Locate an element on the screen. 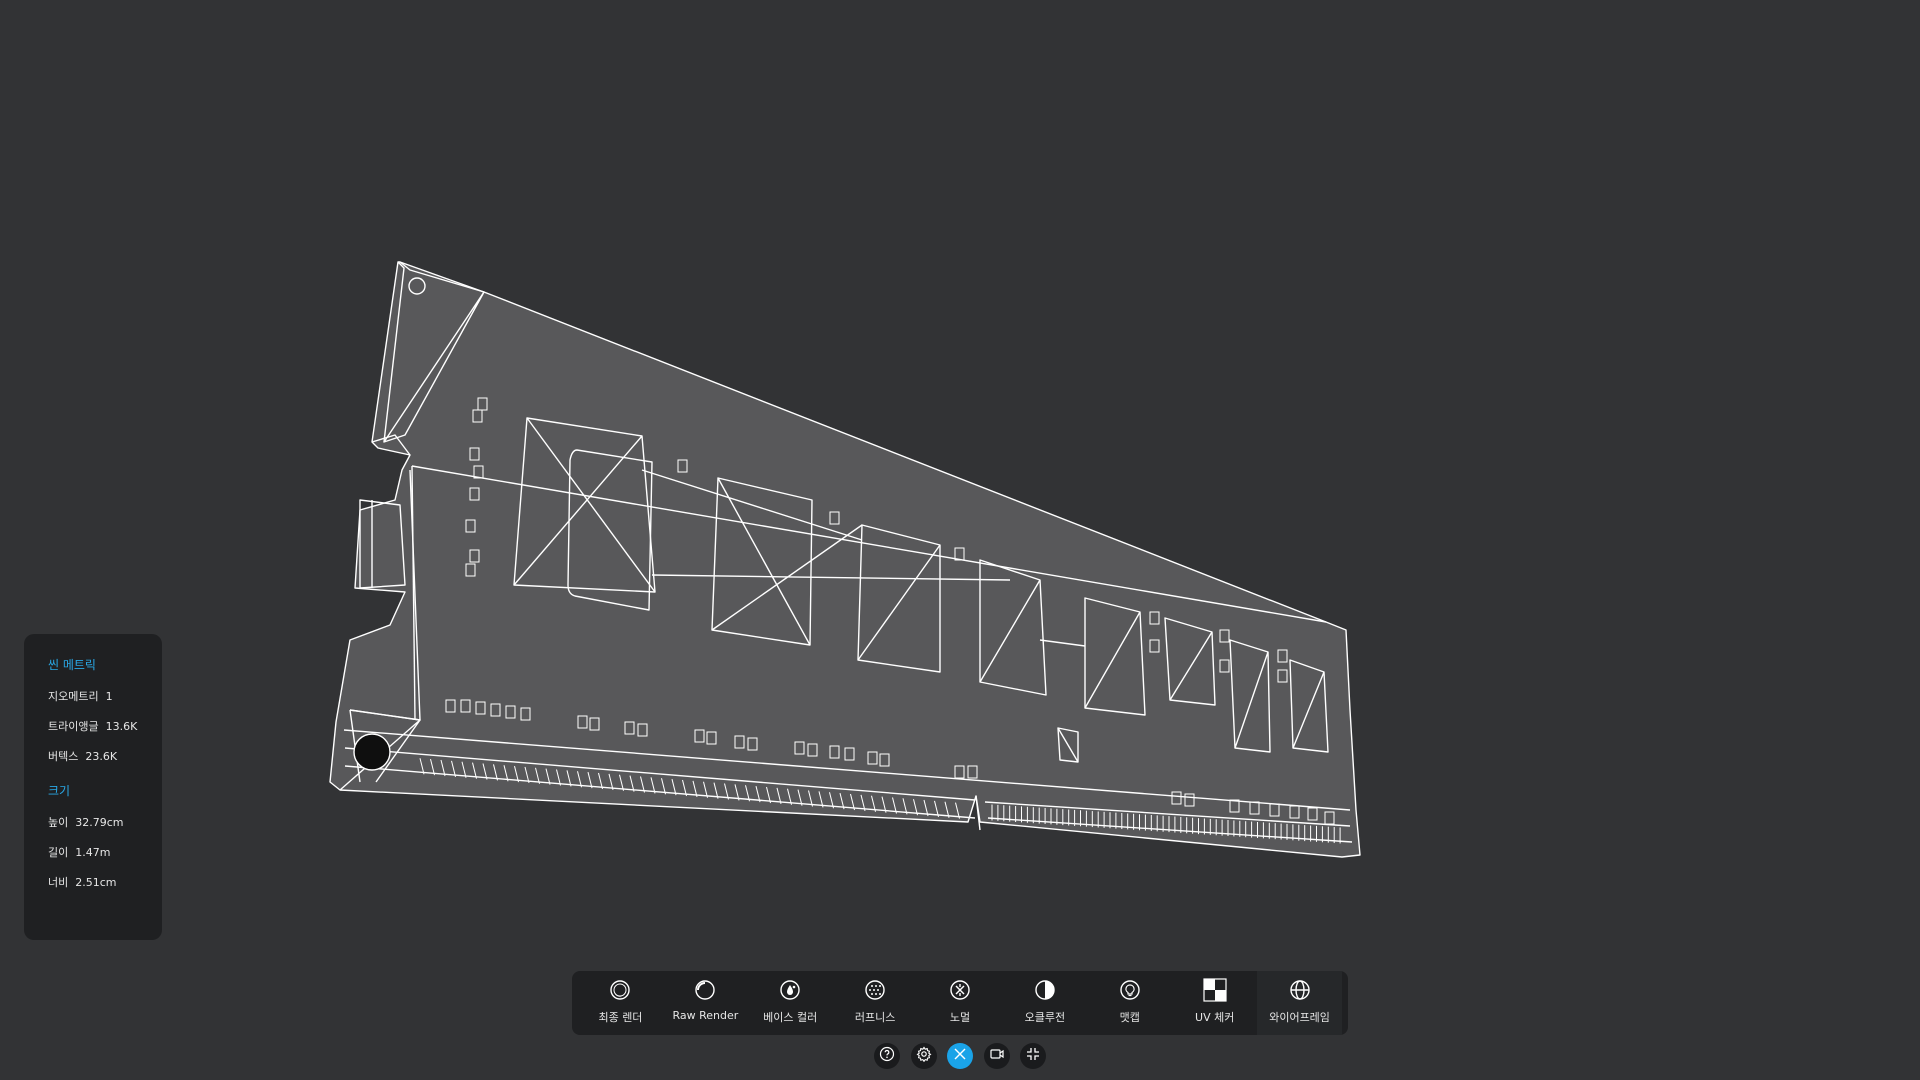 The width and height of the screenshot is (1920, 1080). final-render-label: 최종 렌더 is located at coordinates (620, 1017).